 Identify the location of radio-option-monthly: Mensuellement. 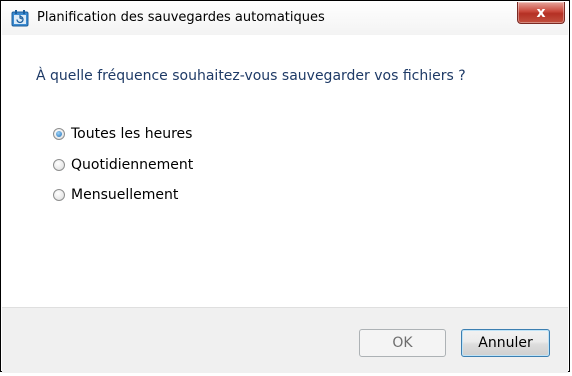
(115, 195).